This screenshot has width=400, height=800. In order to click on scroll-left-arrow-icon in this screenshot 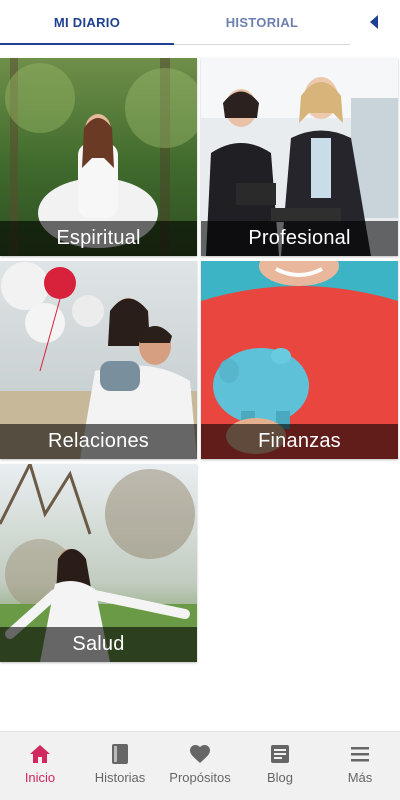, I will do `click(374, 22)`.